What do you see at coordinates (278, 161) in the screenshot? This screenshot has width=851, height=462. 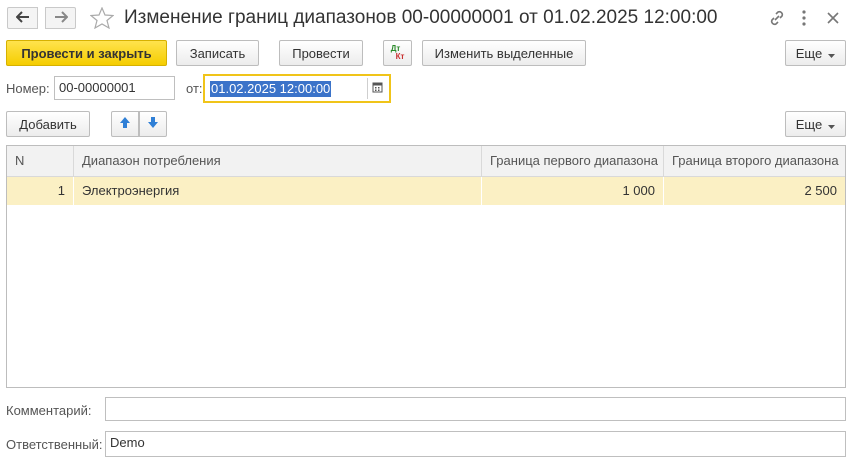 I see `column-header-consumption-range: Диапазон потребления` at bounding box center [278, 161].